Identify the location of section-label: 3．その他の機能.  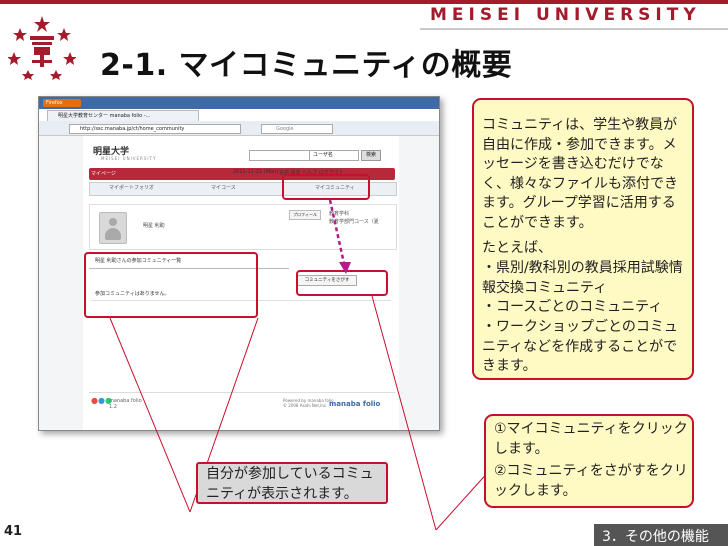
(655, 537).